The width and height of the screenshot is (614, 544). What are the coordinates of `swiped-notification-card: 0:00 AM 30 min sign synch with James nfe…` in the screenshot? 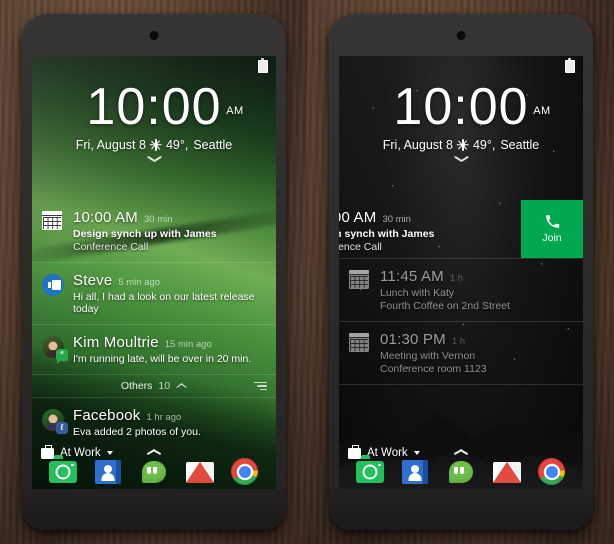 It's located at (461, 229).